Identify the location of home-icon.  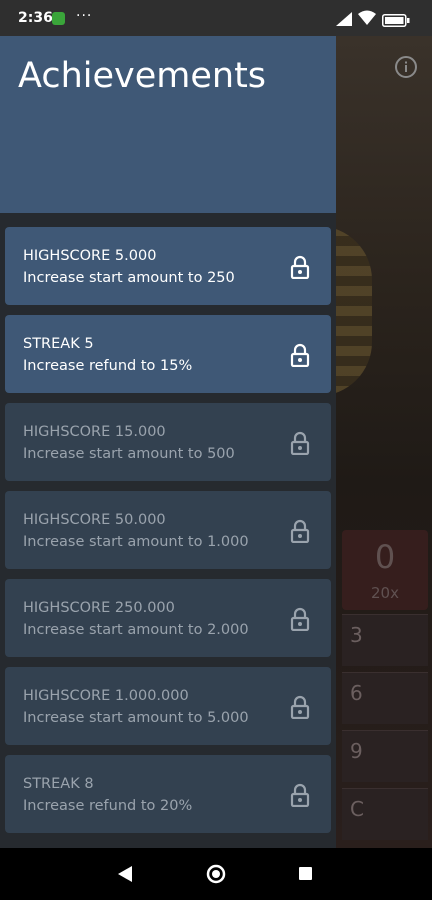
(216, 876).